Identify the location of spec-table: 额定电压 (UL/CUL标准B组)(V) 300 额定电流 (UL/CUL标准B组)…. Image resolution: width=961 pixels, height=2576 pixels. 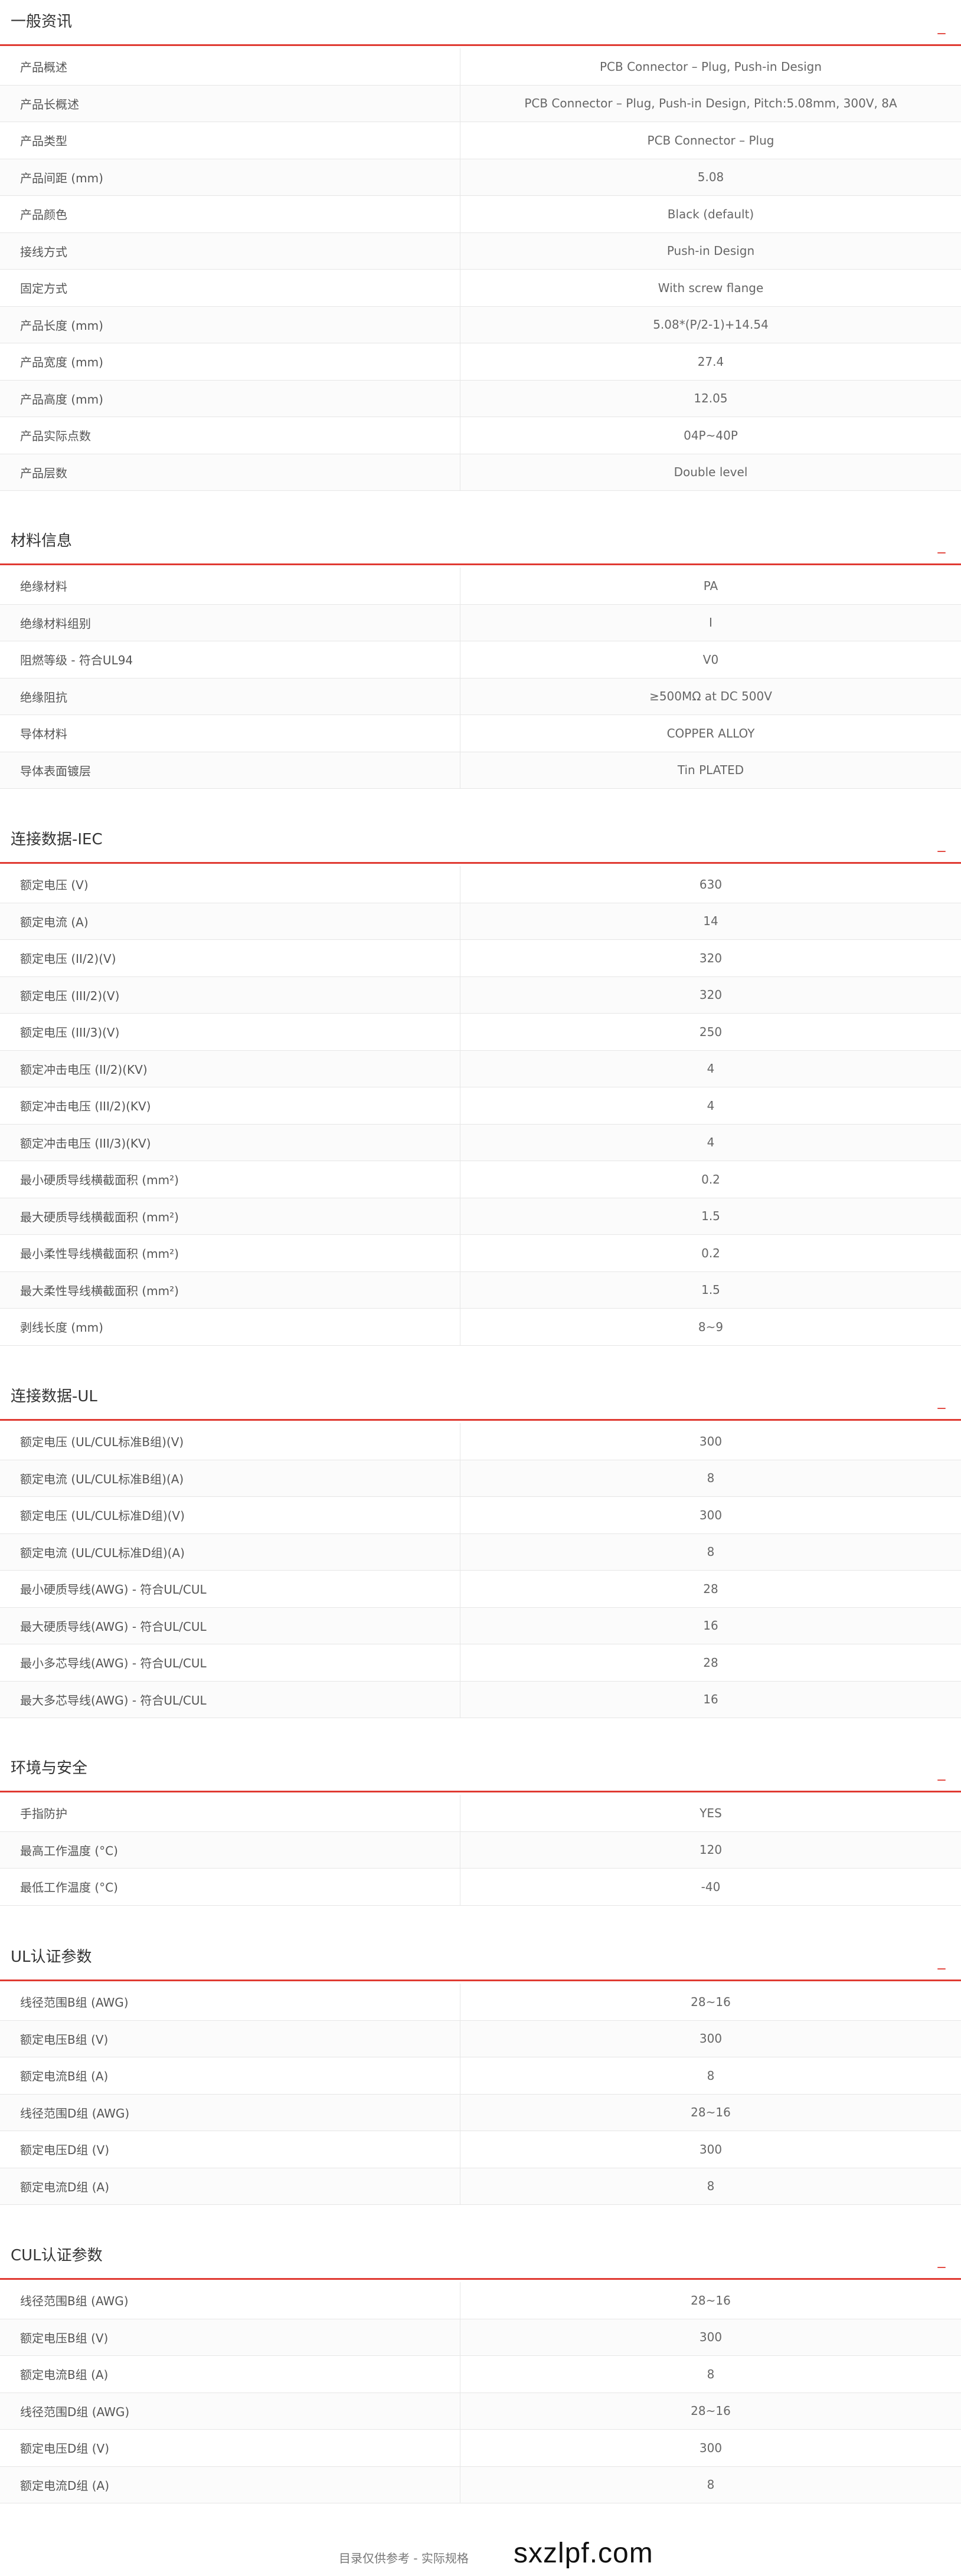
(480, 1570).